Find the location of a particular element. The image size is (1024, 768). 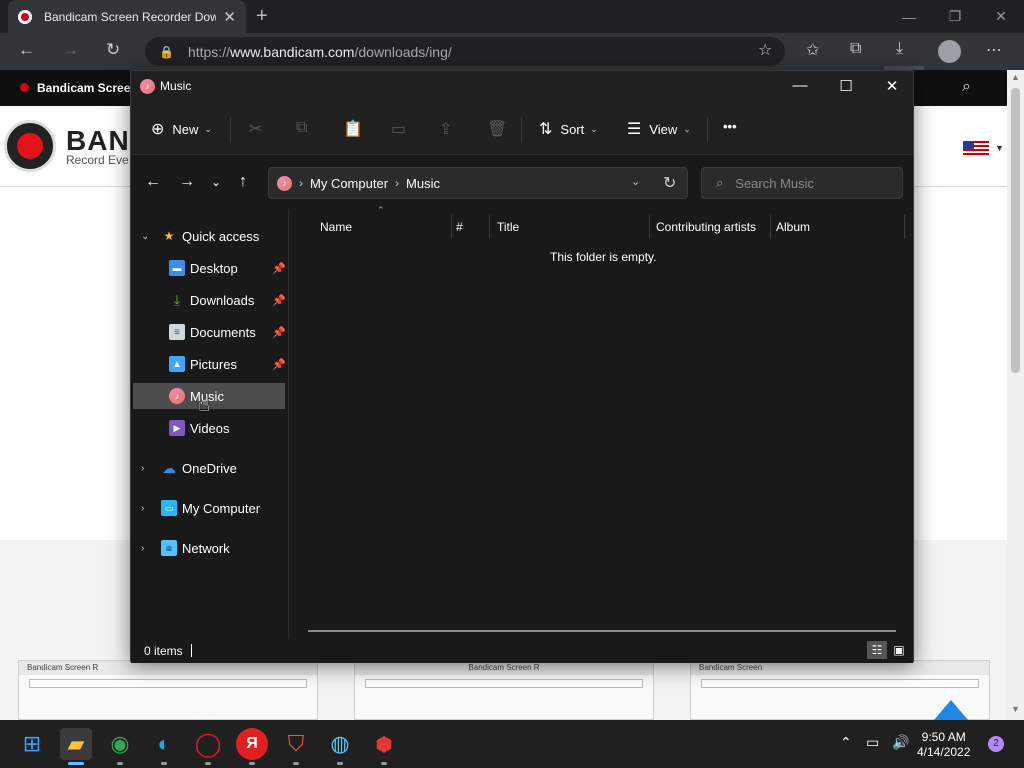

forward-arrow-icon: → is located at coordinates (187, 182).